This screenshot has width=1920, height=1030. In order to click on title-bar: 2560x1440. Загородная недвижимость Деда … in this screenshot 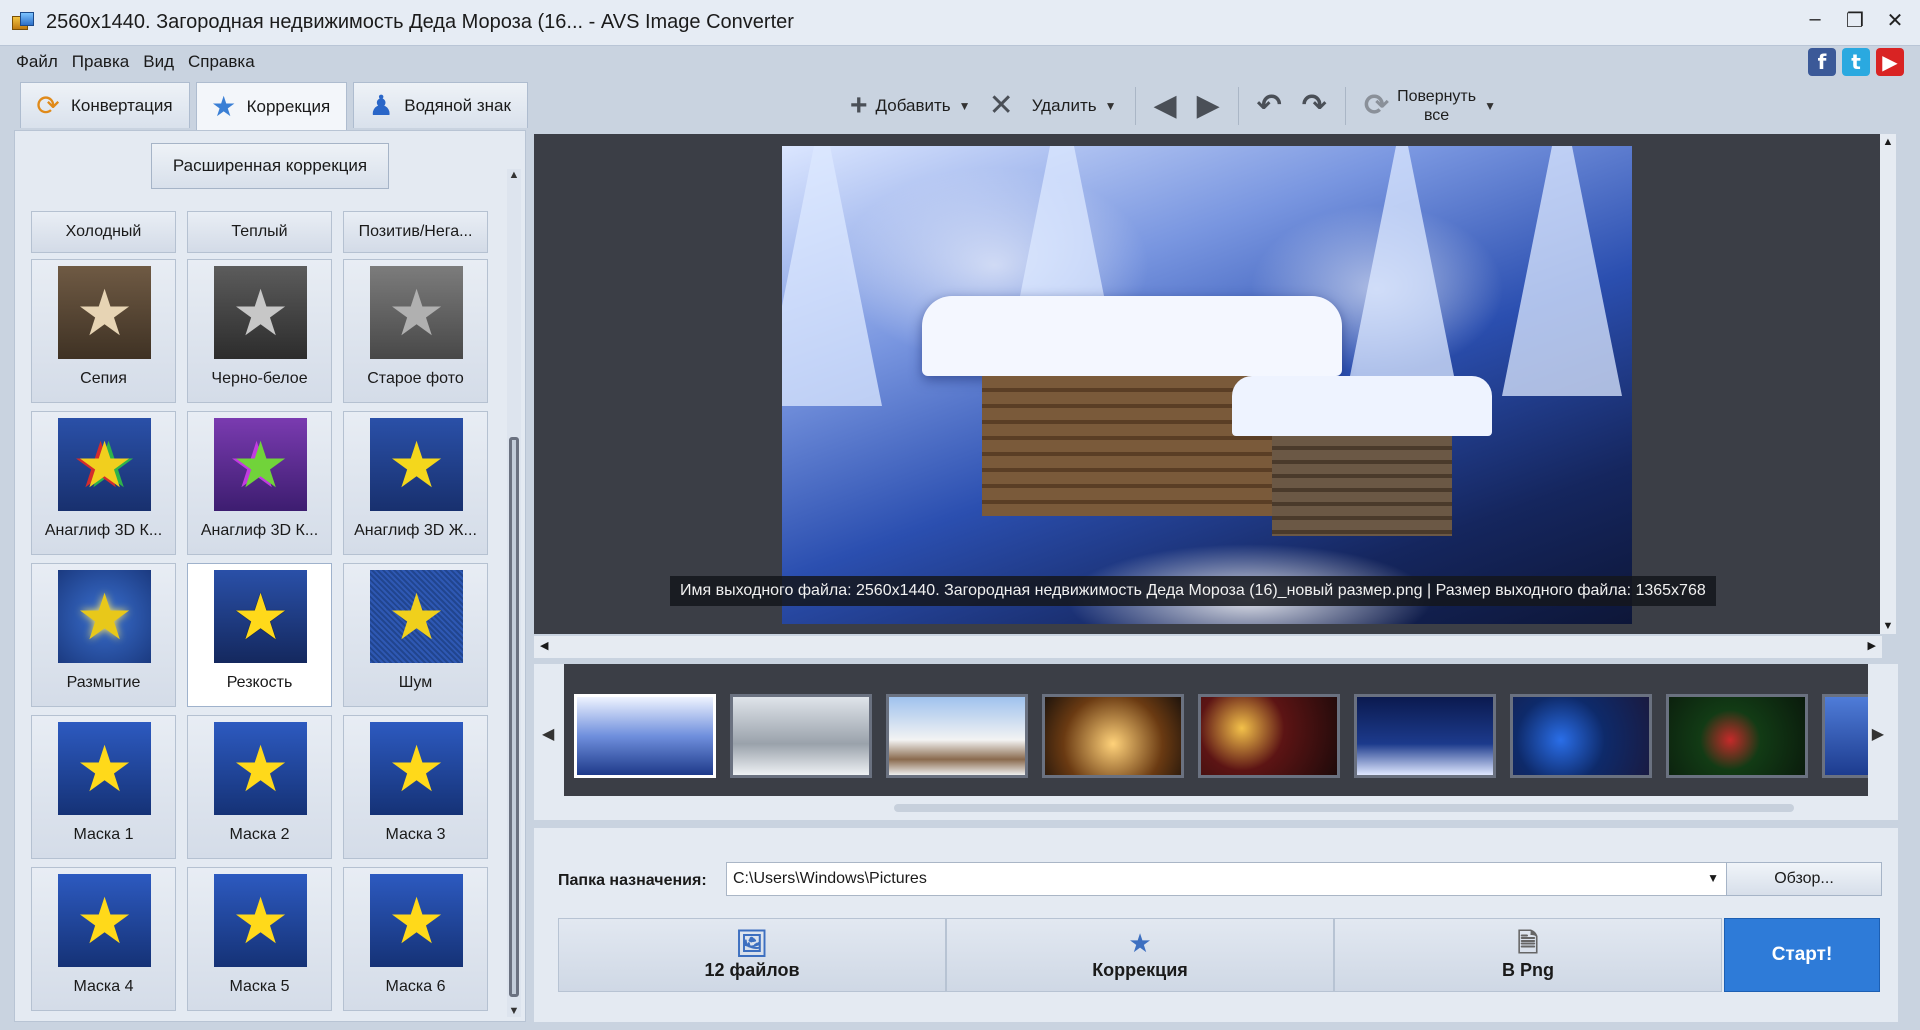, I will do `click(960, 23)`.